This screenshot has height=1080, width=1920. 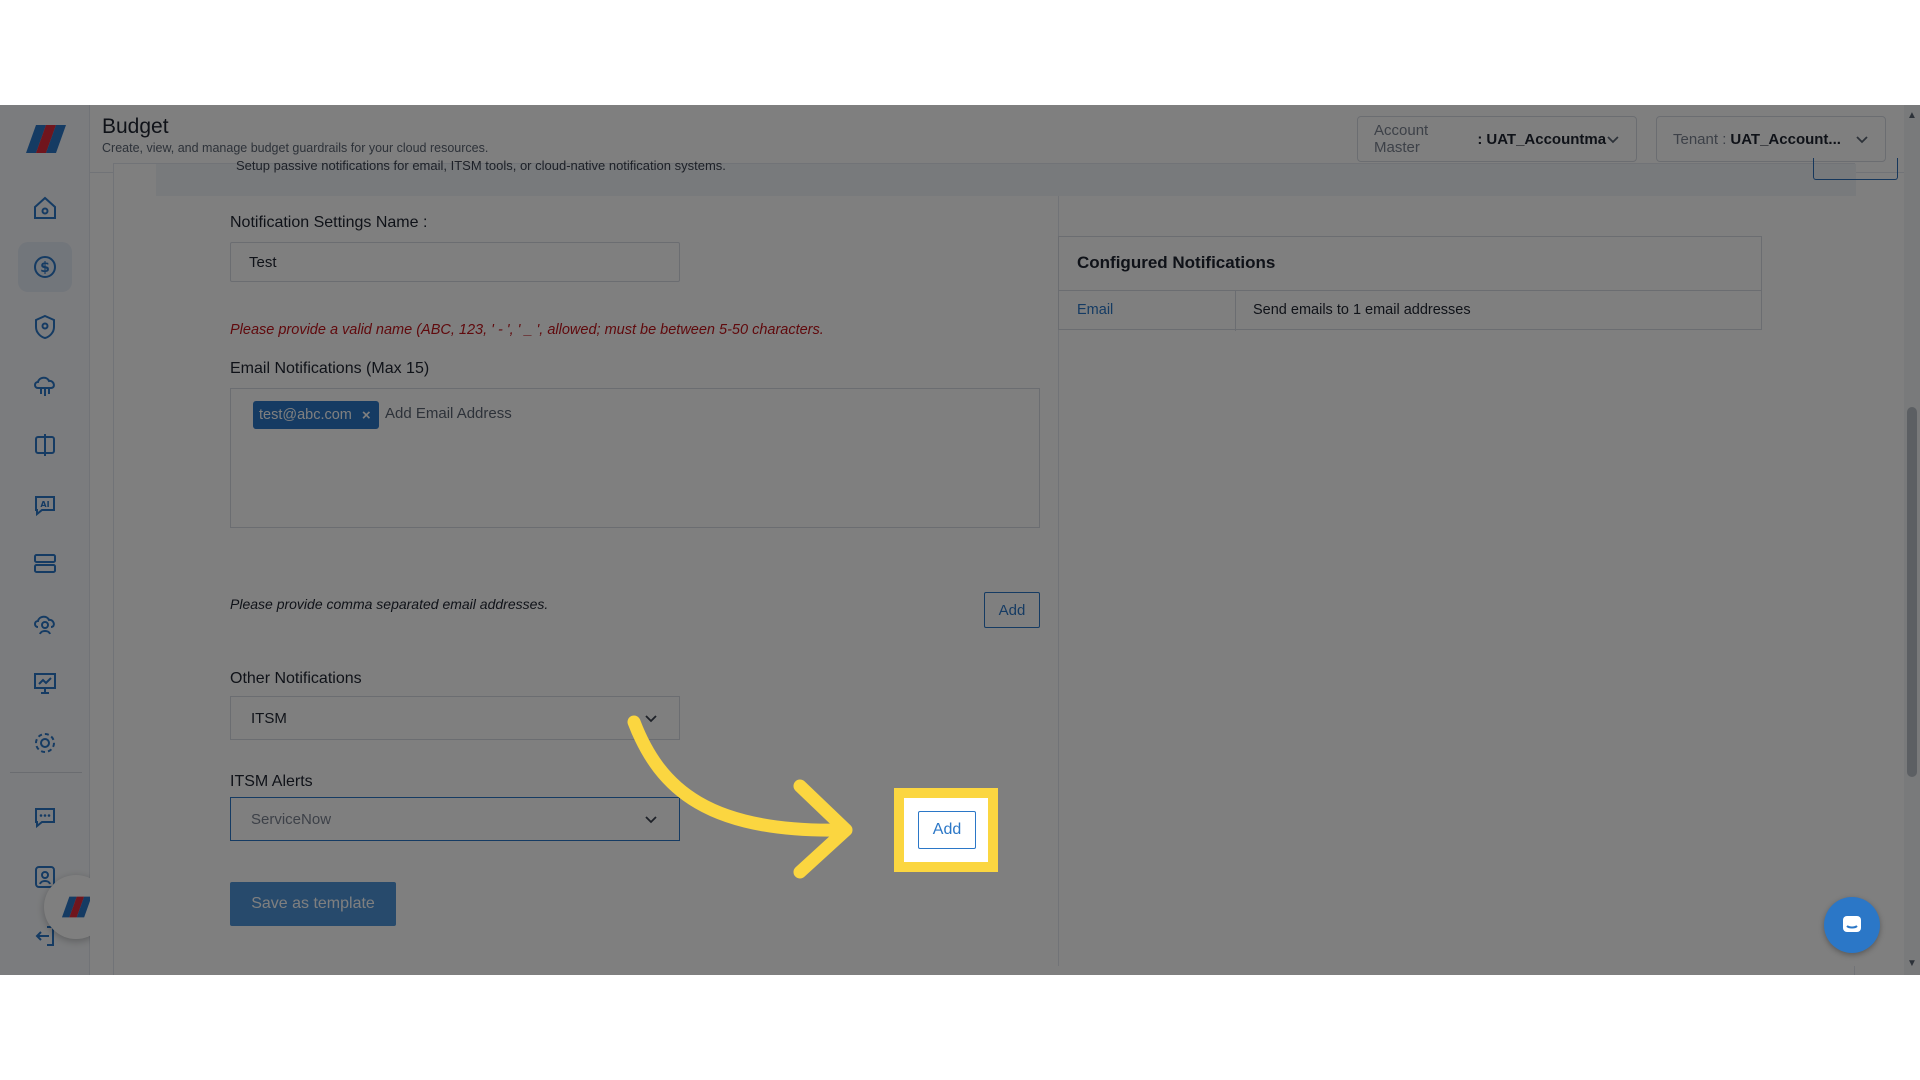 What do you see at coordinates (455, 819) in the screenshot?
I see `itsm-alerts-select: ServiceNow` at bounding box center [455, 819].